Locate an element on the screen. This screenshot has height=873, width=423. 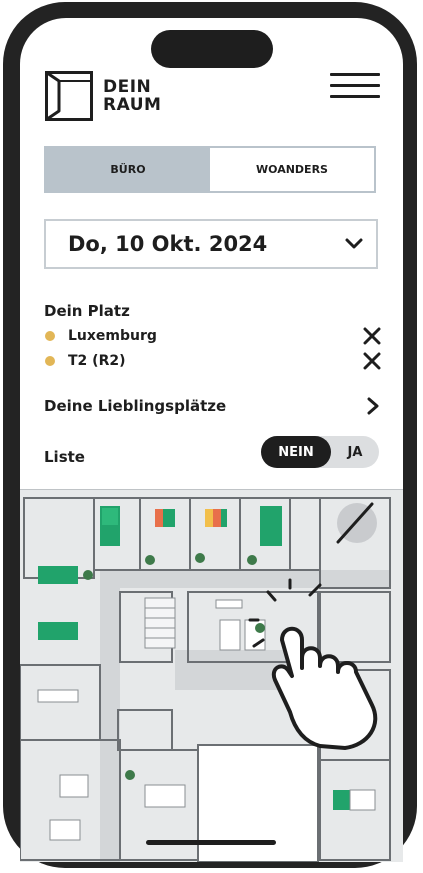
my-place-title: Dein Platz is located at coordinates (87, 311).